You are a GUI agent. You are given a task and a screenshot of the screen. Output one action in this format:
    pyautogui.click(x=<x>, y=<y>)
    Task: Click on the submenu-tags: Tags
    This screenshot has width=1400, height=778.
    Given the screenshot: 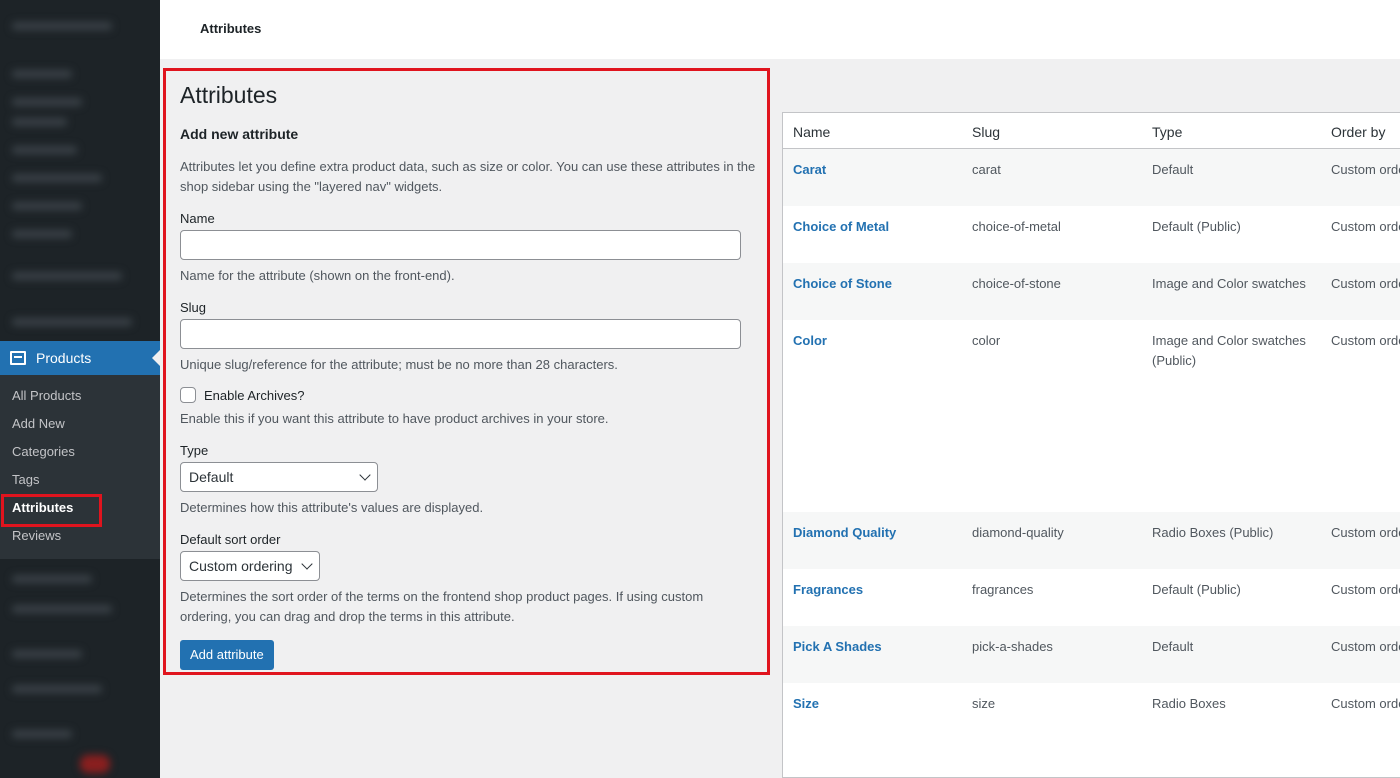 What is the action you would take?
    pyautogui.click(x=80, y=480)
    